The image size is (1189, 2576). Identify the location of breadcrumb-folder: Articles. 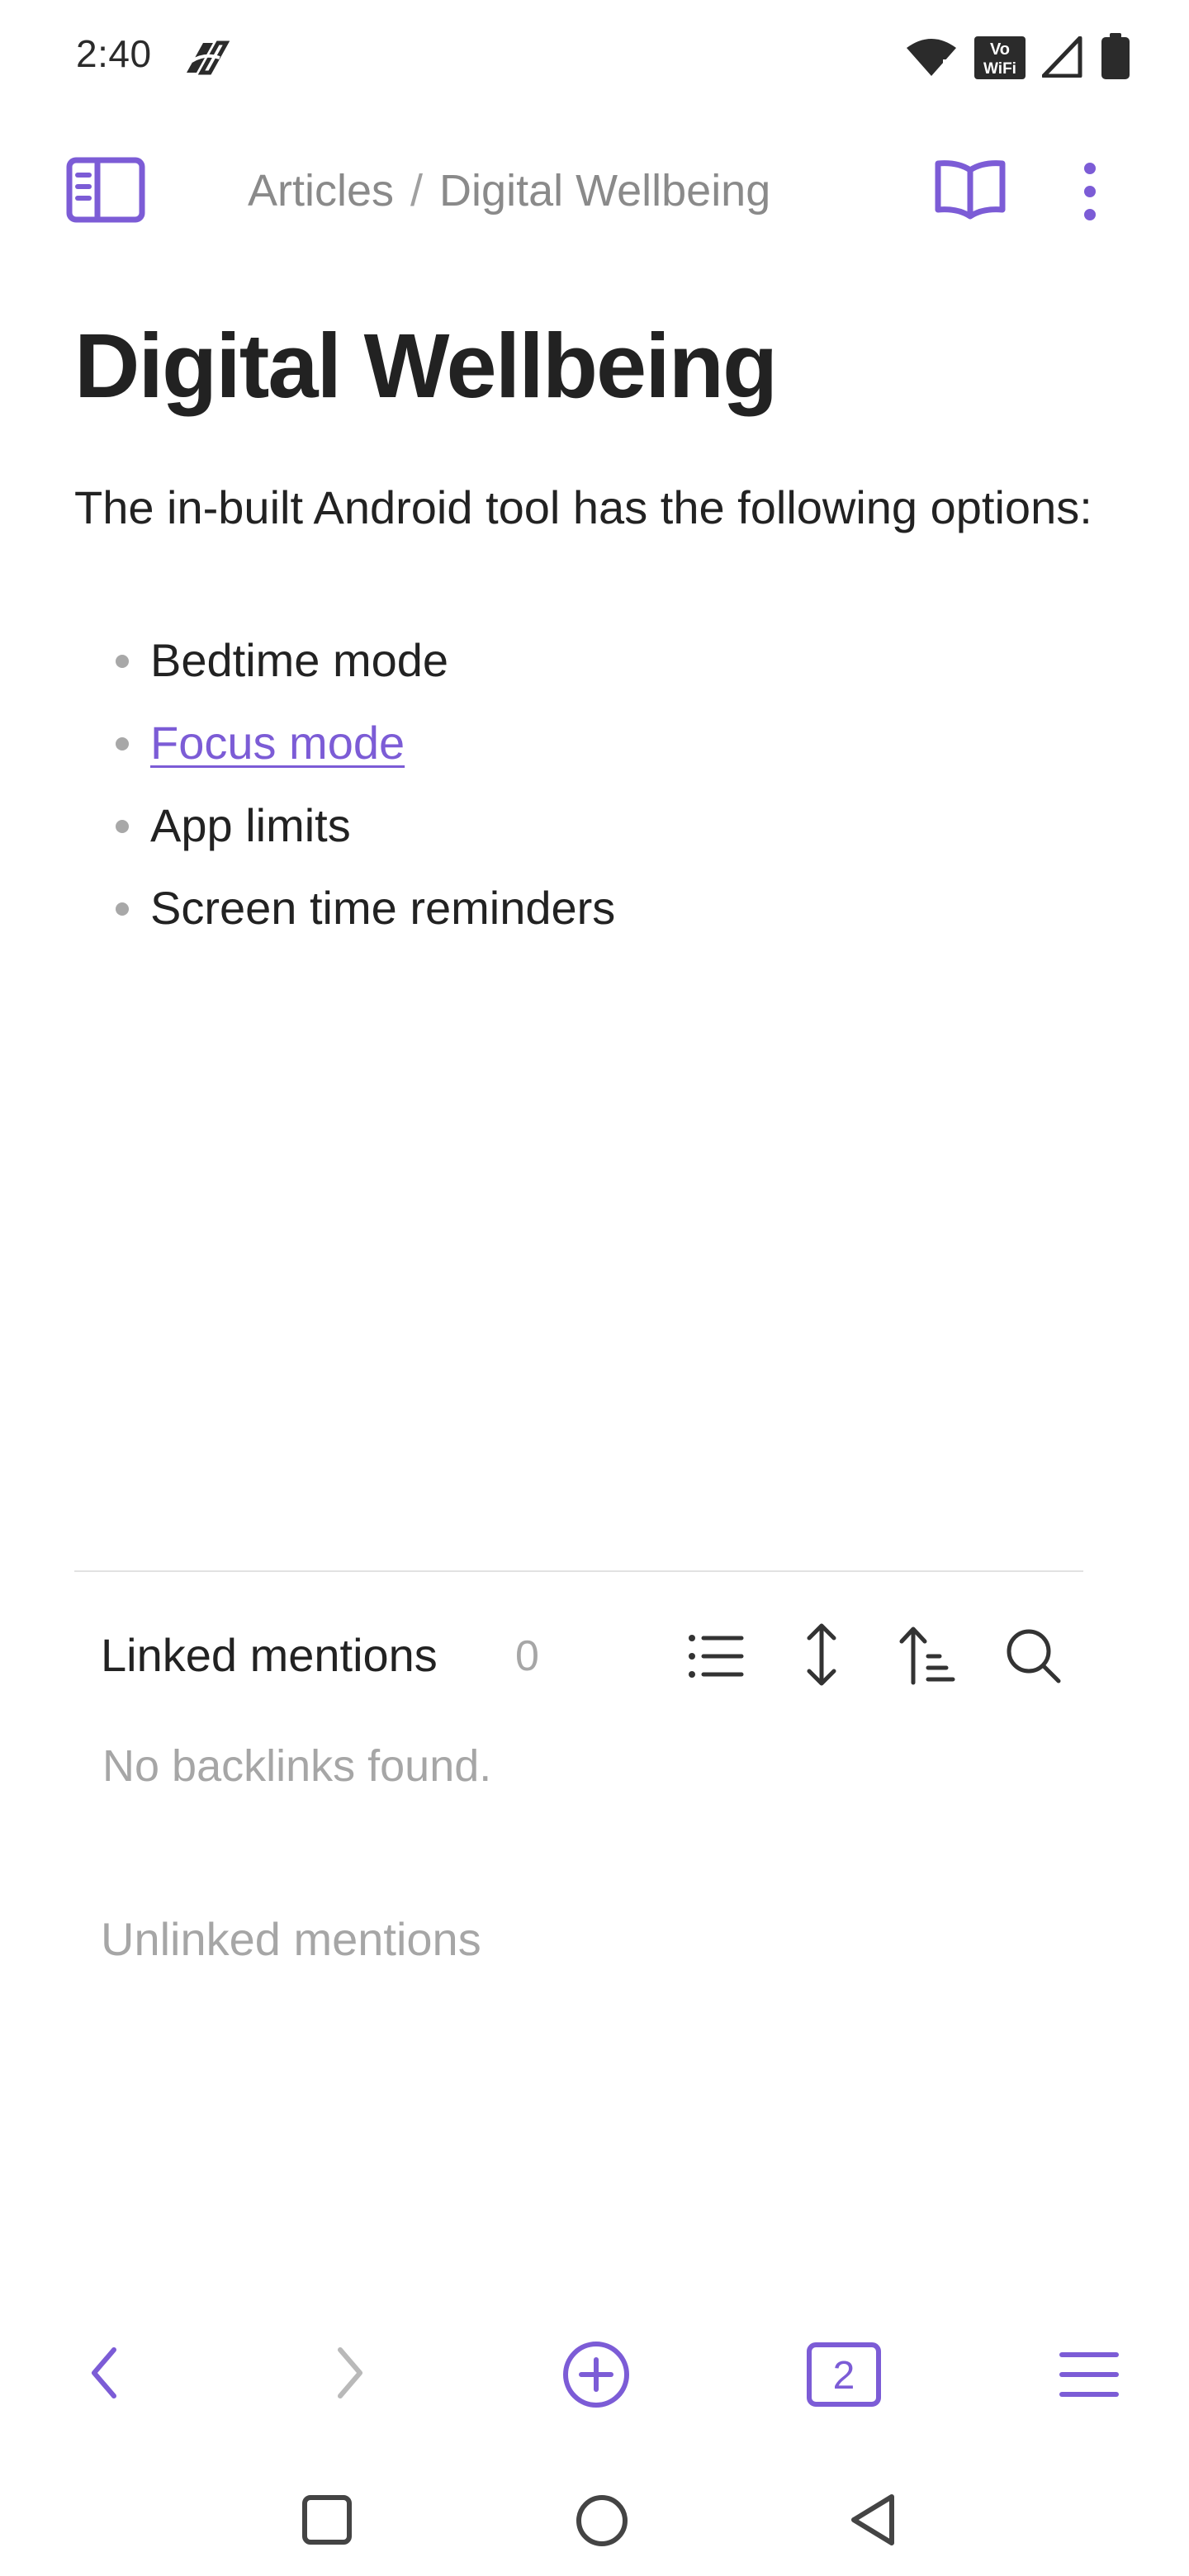
(321, 190).